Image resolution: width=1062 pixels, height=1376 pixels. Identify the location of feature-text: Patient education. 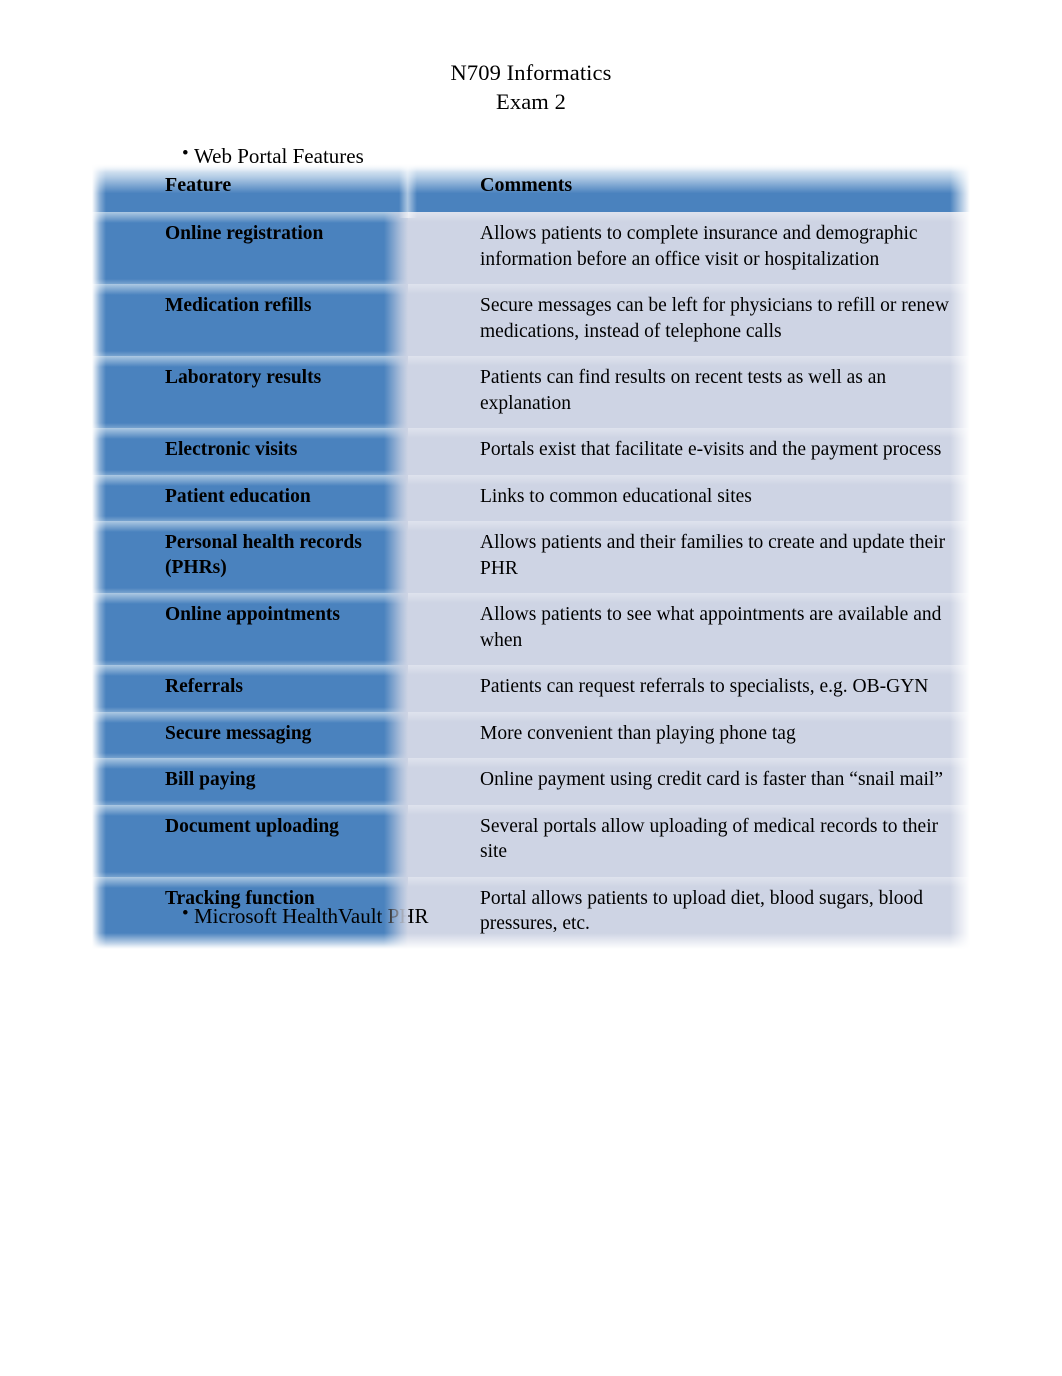
(238, 496).